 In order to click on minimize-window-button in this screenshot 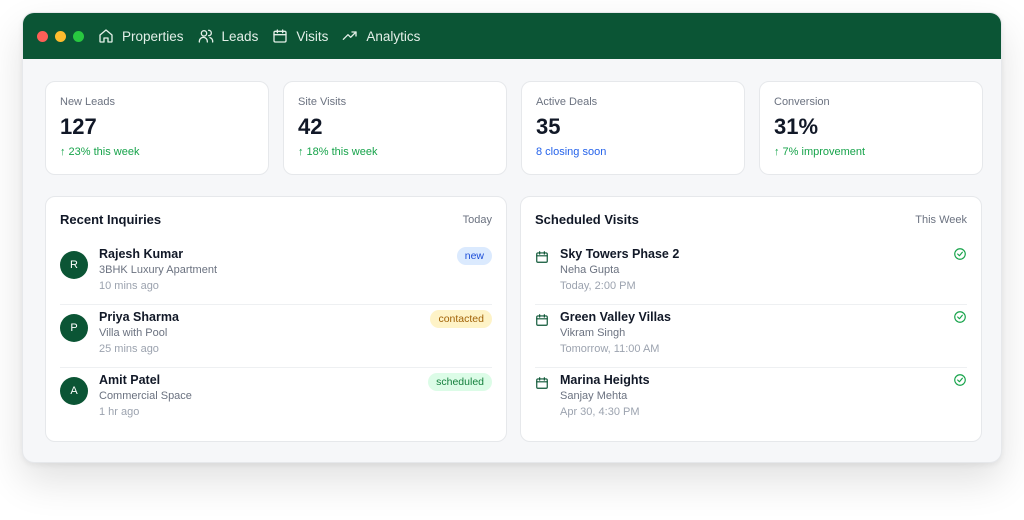, I will do `click(60, 36)`.